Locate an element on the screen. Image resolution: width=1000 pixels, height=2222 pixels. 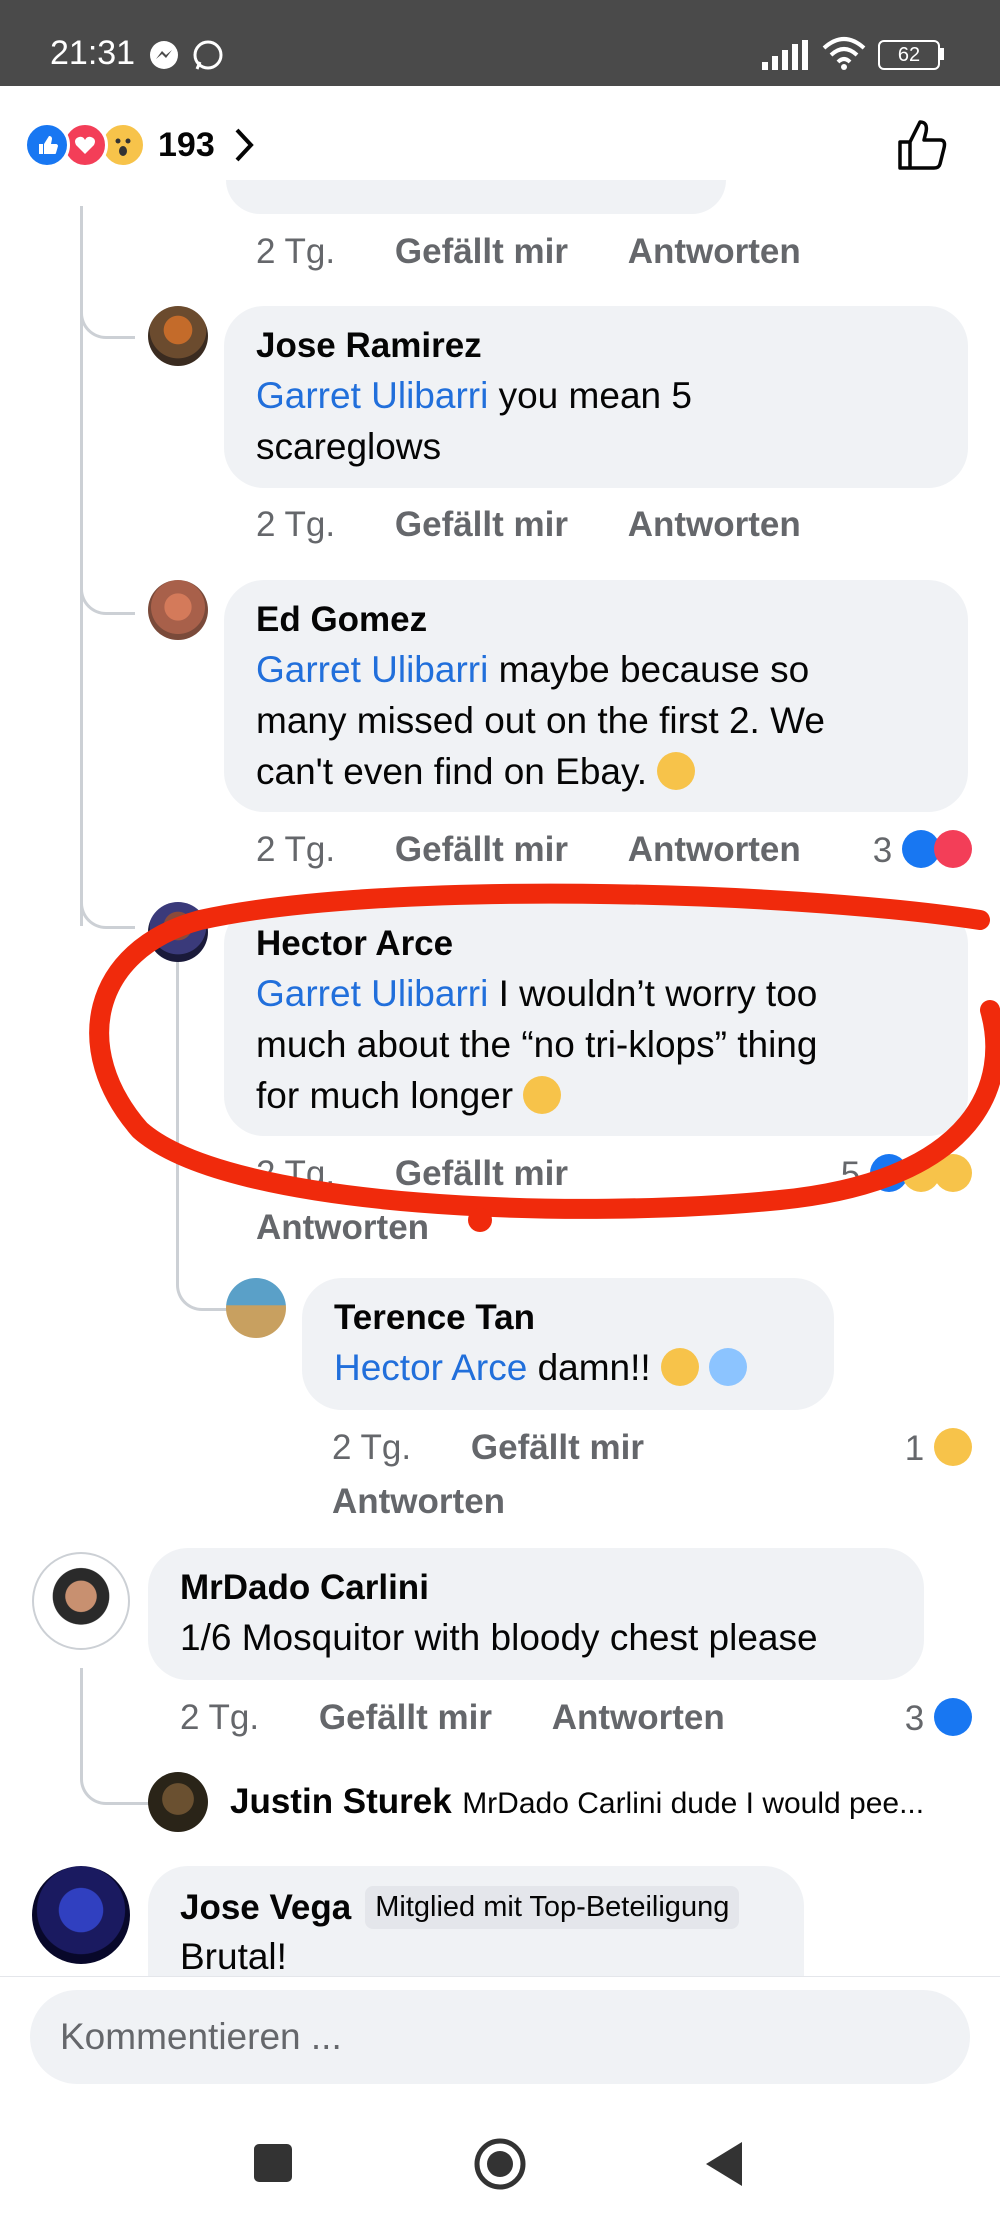
wow-reaction-icon is located at coordinates (953, 1447).